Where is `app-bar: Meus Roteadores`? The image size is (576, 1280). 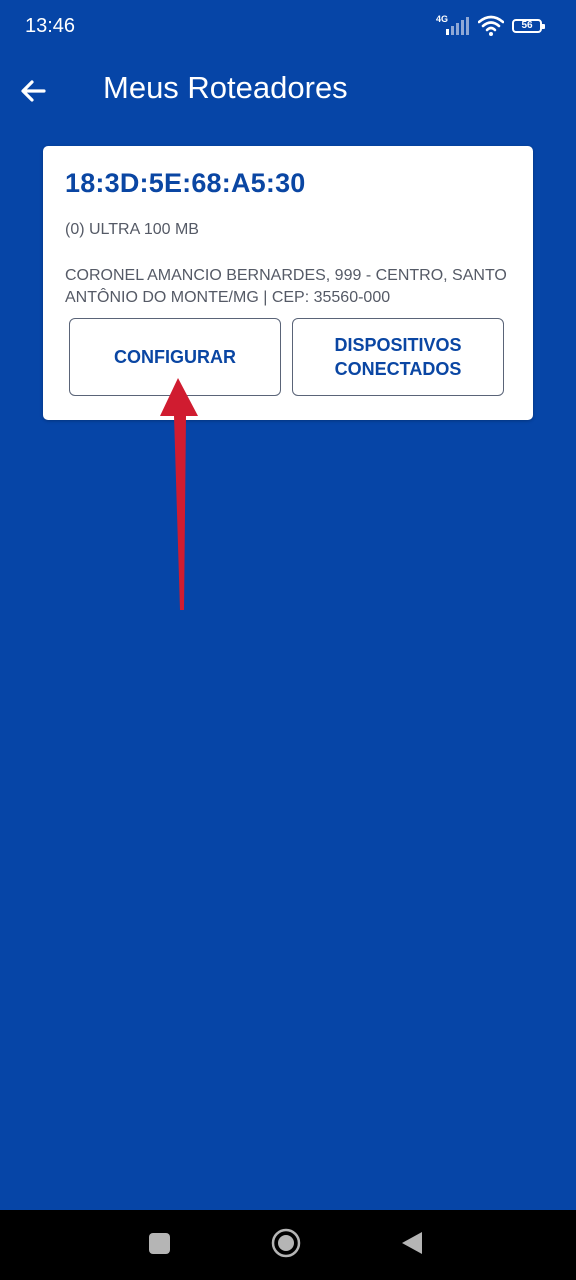
app-bar: Meus Roteadores is located at coordinates (288, 90).